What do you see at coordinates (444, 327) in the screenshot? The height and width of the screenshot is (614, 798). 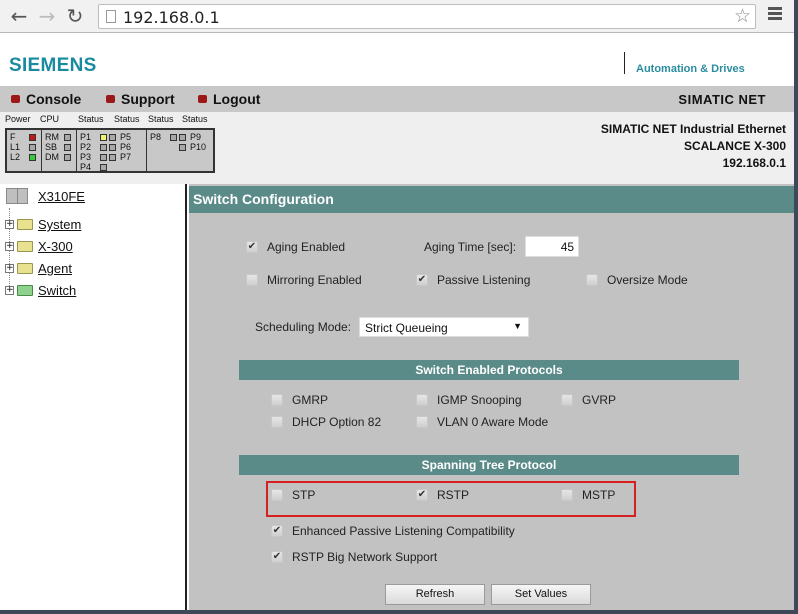 I see `scheduling-mode-select: Strict Queueing ▼` at bounding box center [444, 327].